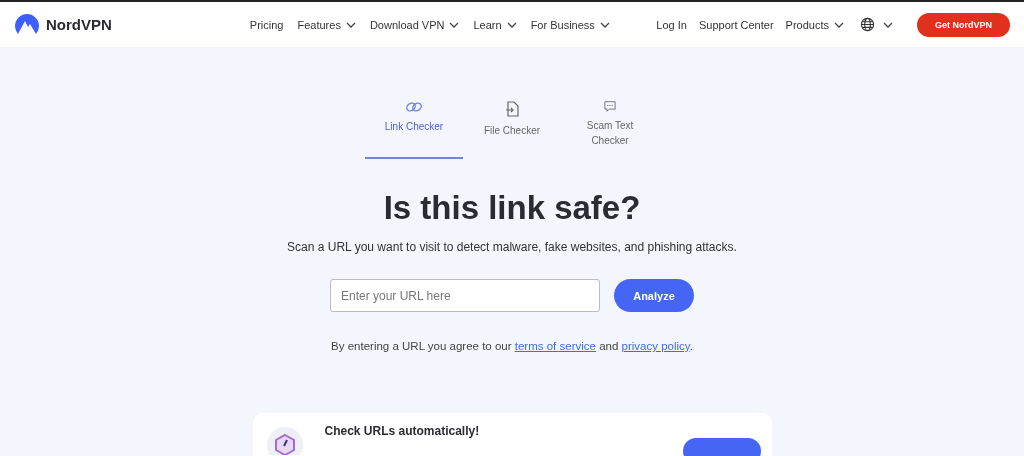  What do you see at coordinates (414, 107) in the screenshot?
I see `link-icon` at bounding box center [414, 107].